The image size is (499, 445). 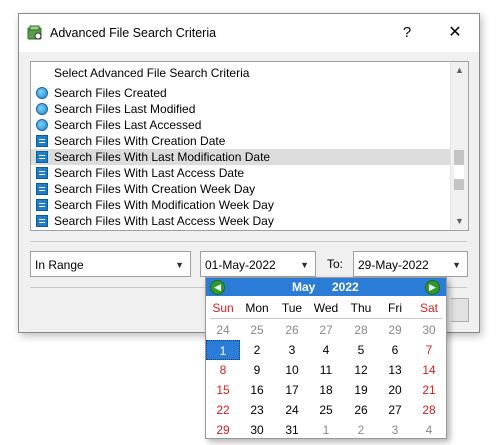 What do you see at coordinates (429, 350) in the screenshot?
I see `calendar-day: 7` at bounding box center [429, 350].